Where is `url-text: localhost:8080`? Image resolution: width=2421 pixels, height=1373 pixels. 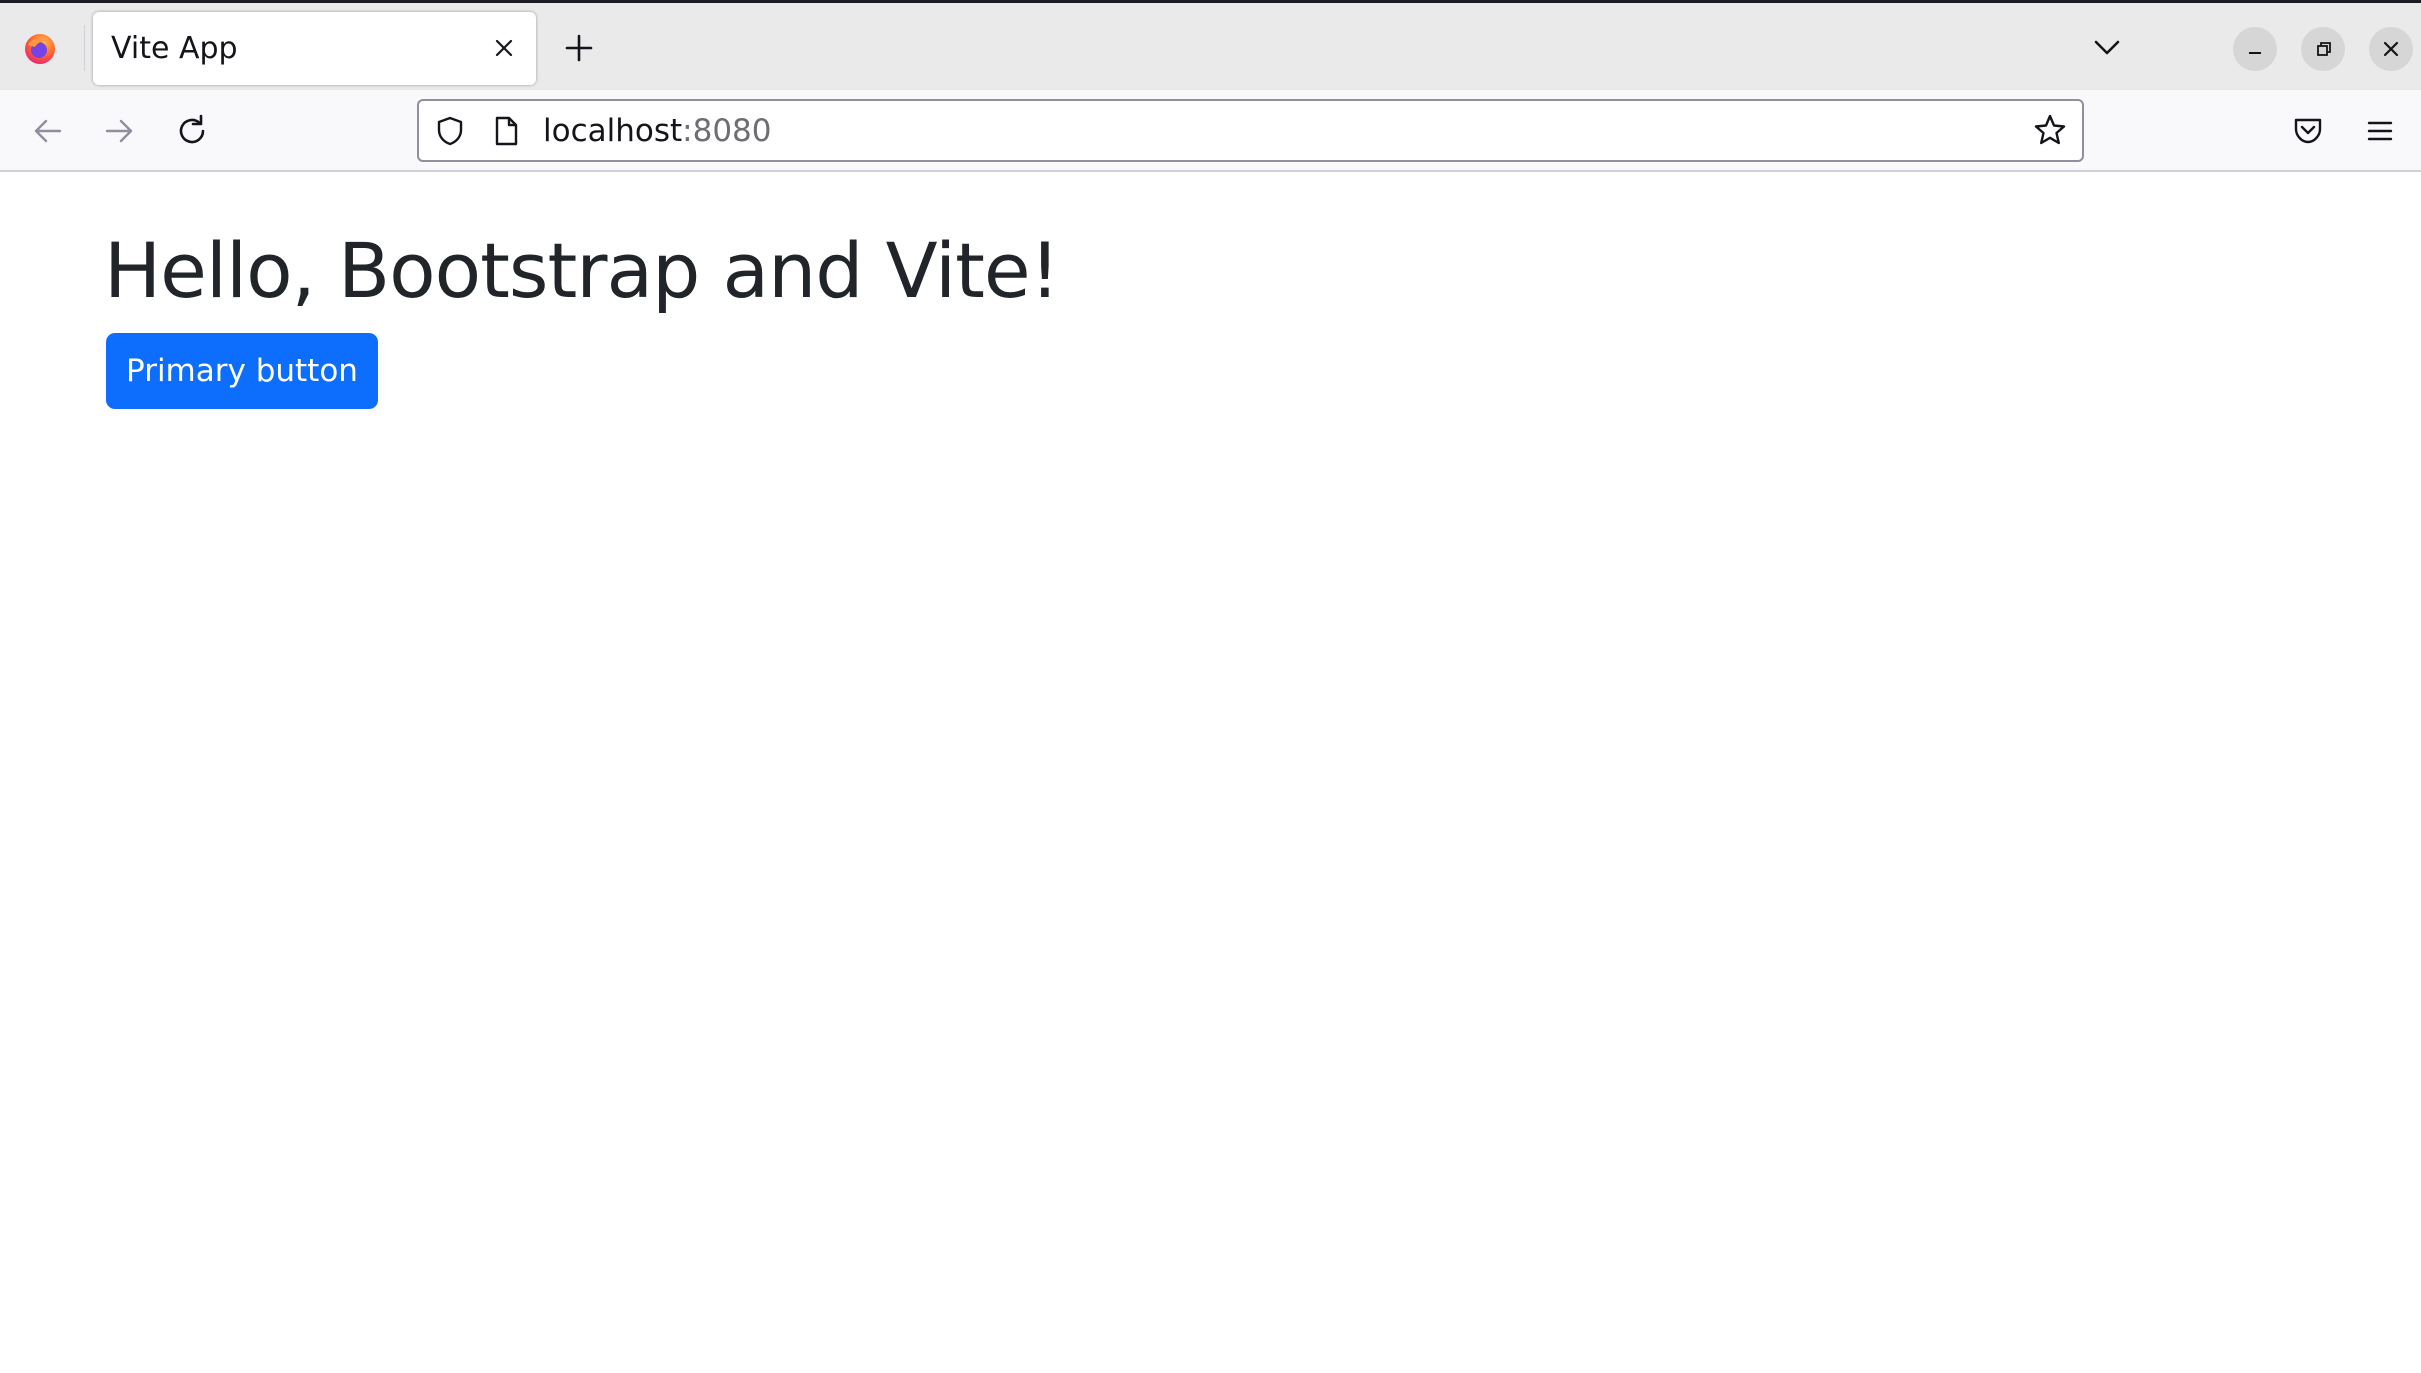
url-text: localhost:8080 is located at coordinates (657, 131).